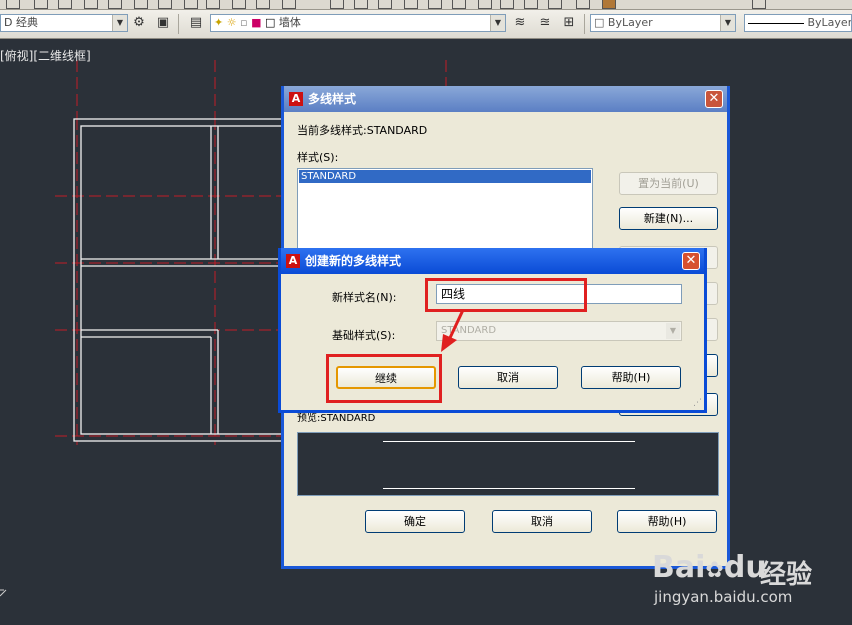 The height and width of the screenshot is (625, 852). What do you see at coordinates (332, 99) in the screenshot?
I see `mlstyle-dialog-title: 多线样式` at bounding box center [332, 99].